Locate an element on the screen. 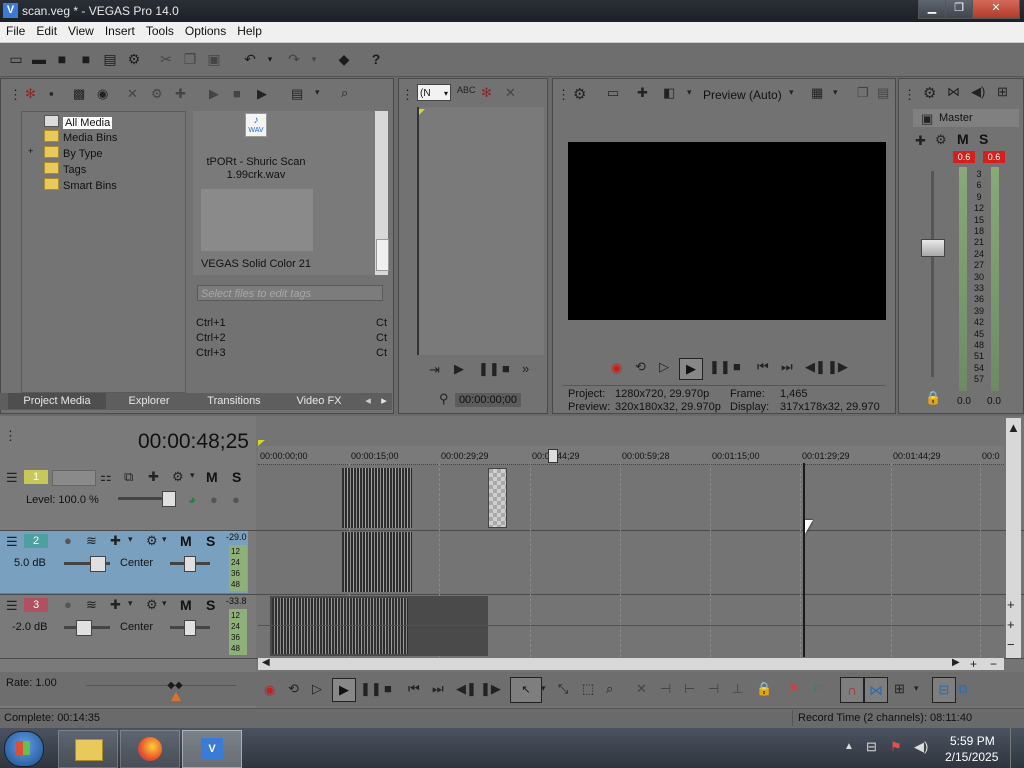  rewind-icon: ◀❚ is located at coordinates (815, 367).